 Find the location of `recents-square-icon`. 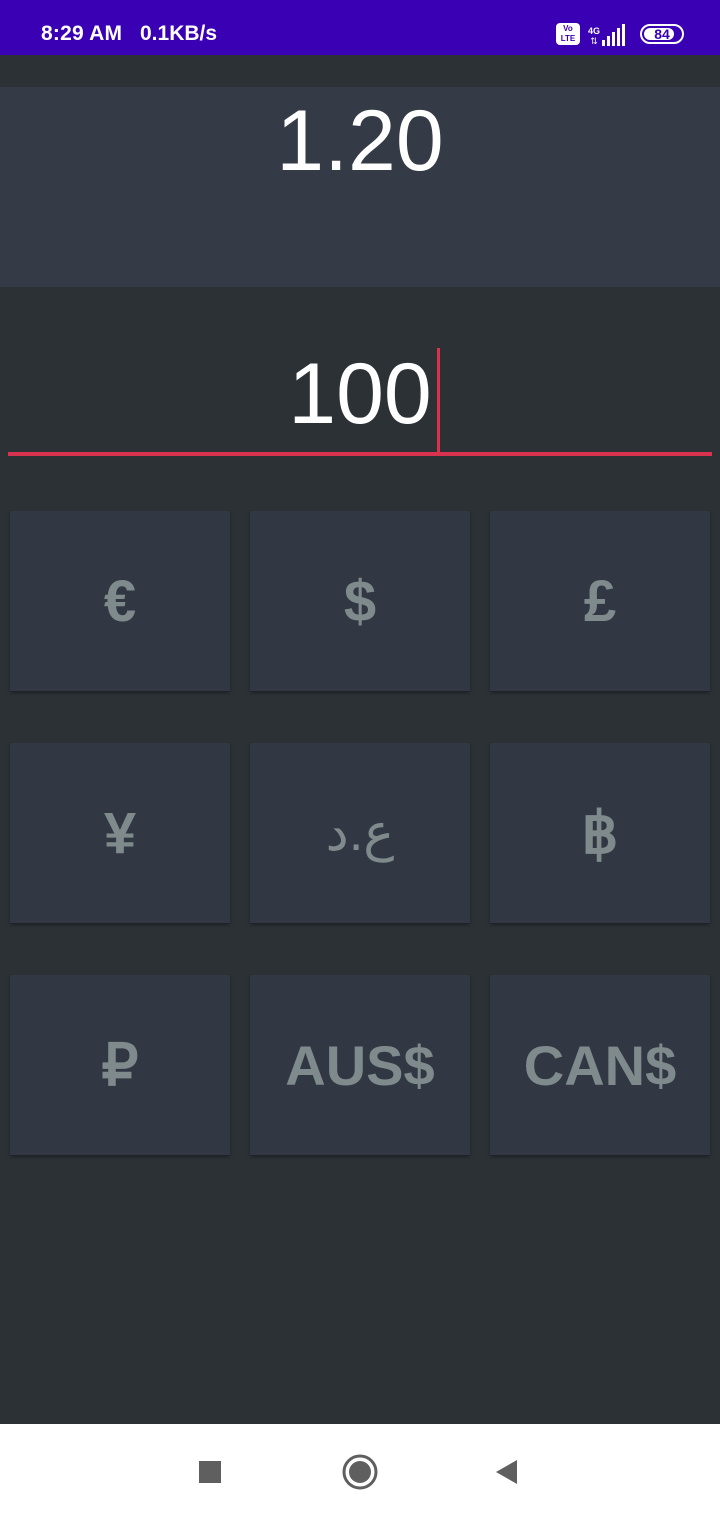

recents-square-icon is located at coordinates (210, 1472).